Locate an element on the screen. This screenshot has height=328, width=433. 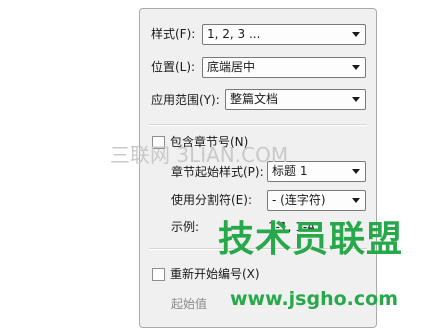
brand-watermark: 技术员联盟 is located at coordinates (311, 239).